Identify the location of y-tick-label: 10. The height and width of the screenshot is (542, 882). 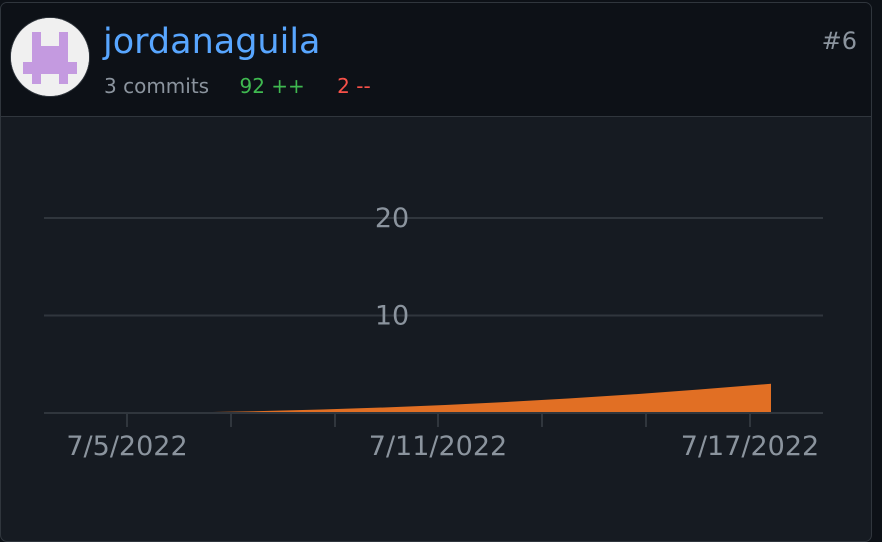
(392, 316).